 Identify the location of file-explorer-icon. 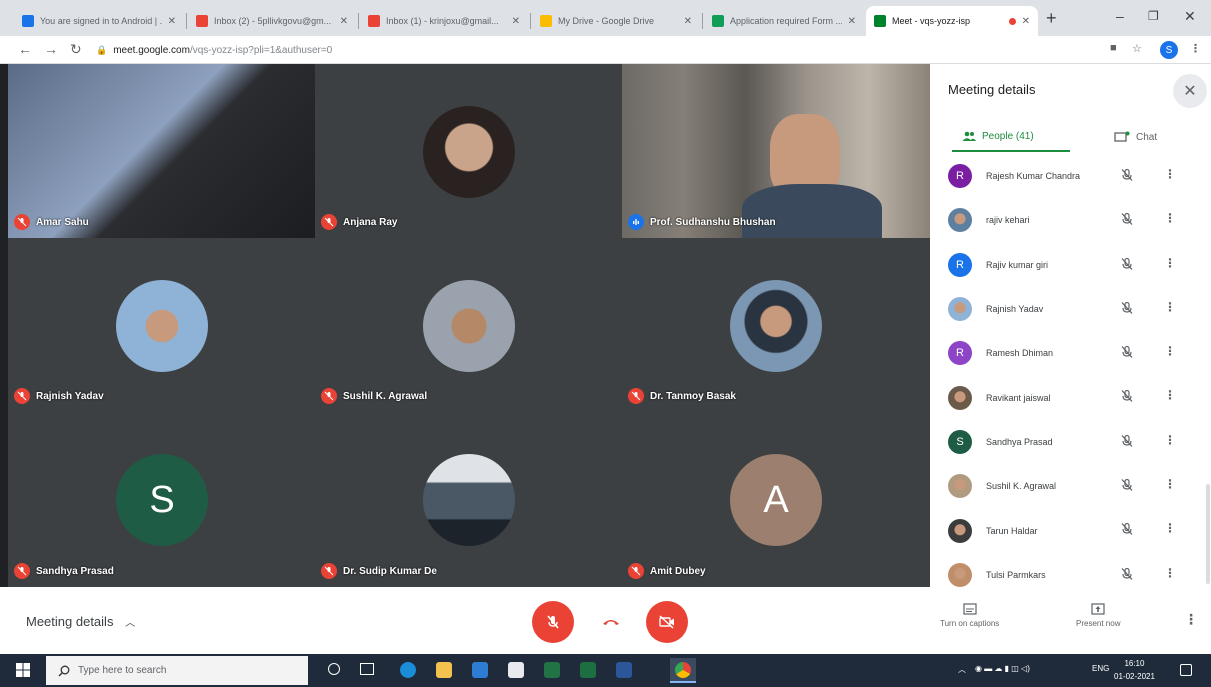
(444, 670).